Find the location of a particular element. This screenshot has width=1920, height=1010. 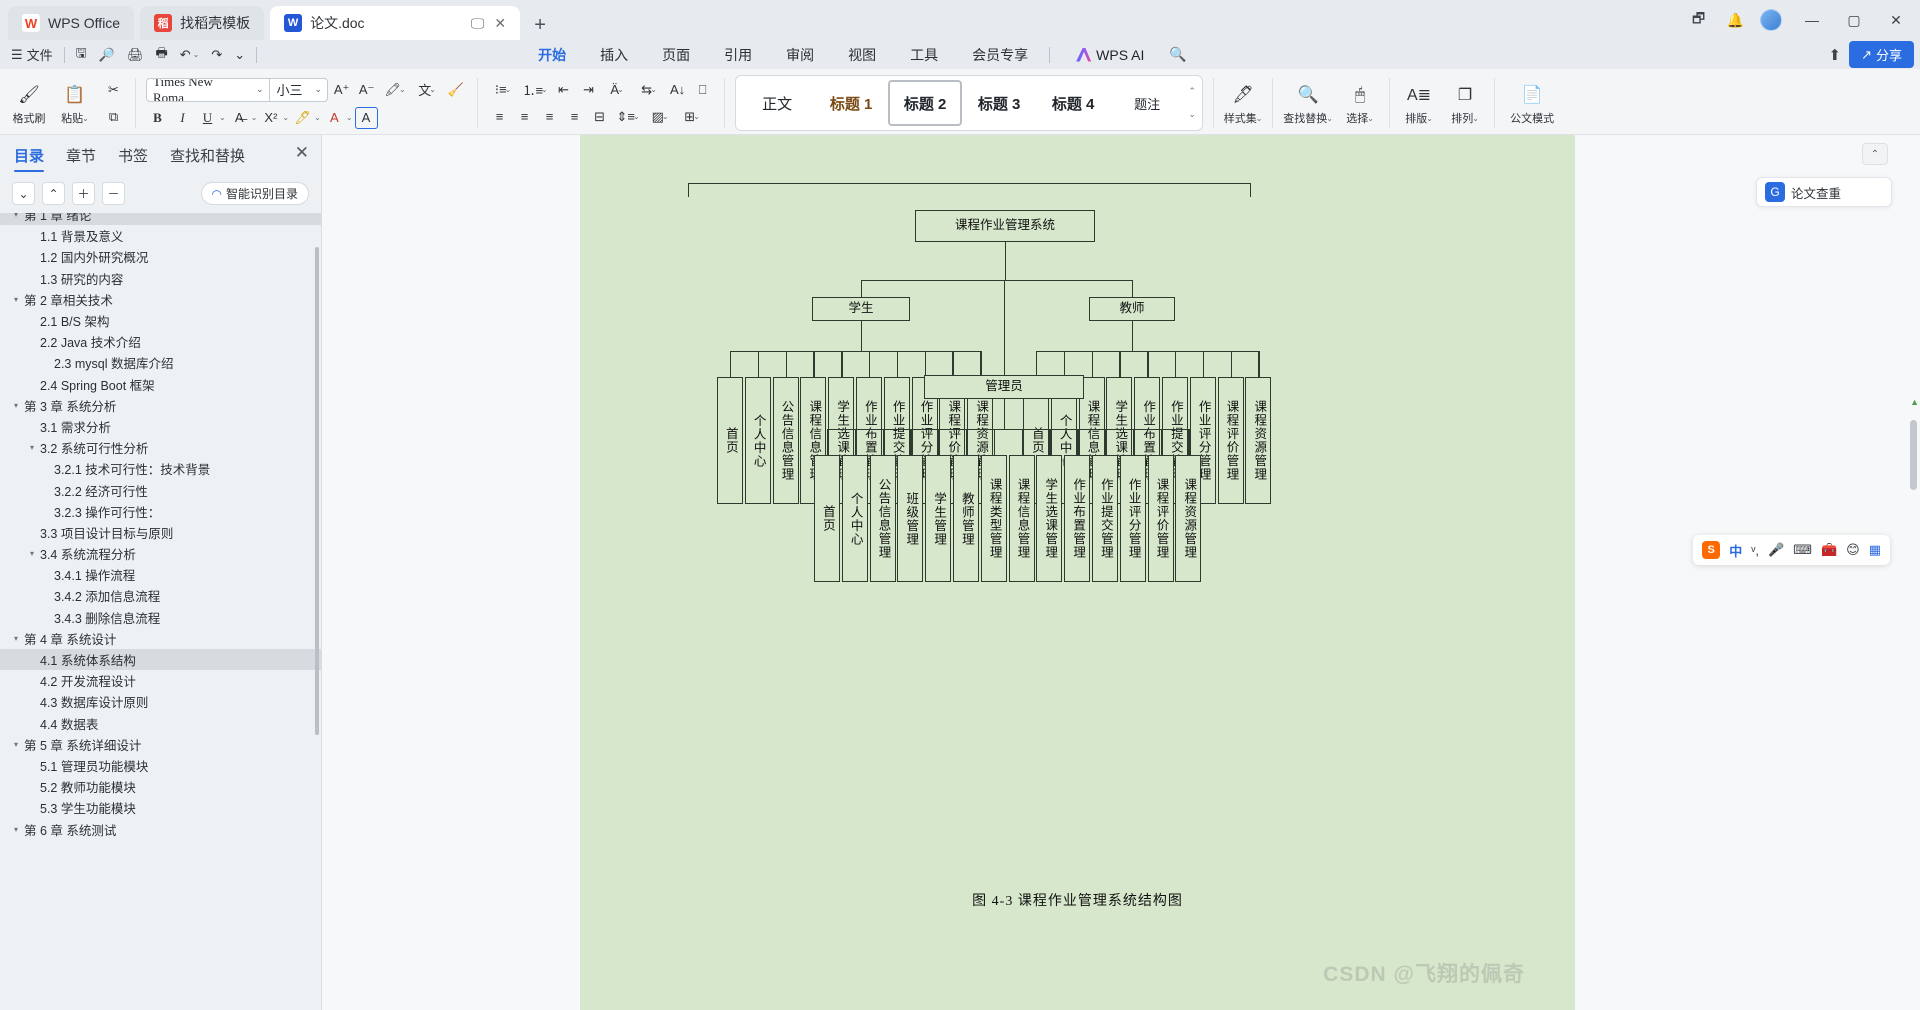

vertical-scrollbar is located at coordinates (1913, 455).